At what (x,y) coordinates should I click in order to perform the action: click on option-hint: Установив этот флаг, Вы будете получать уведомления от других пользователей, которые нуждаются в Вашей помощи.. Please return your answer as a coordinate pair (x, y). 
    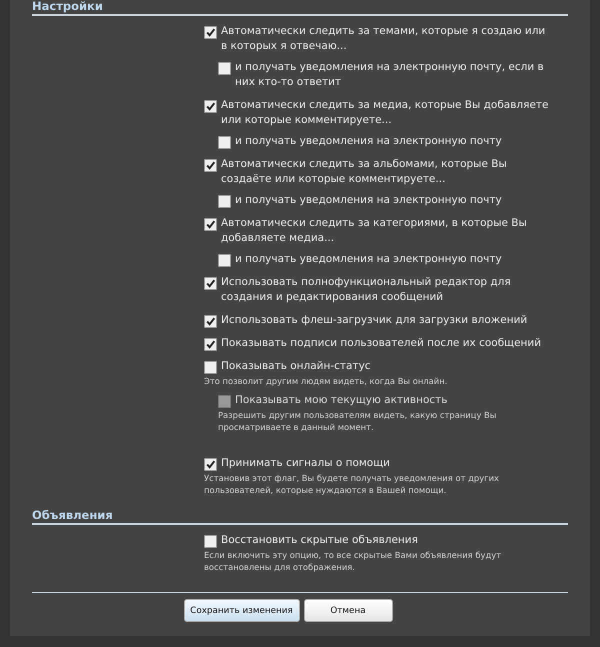
    Looking at the image, I should click on (352, 484).